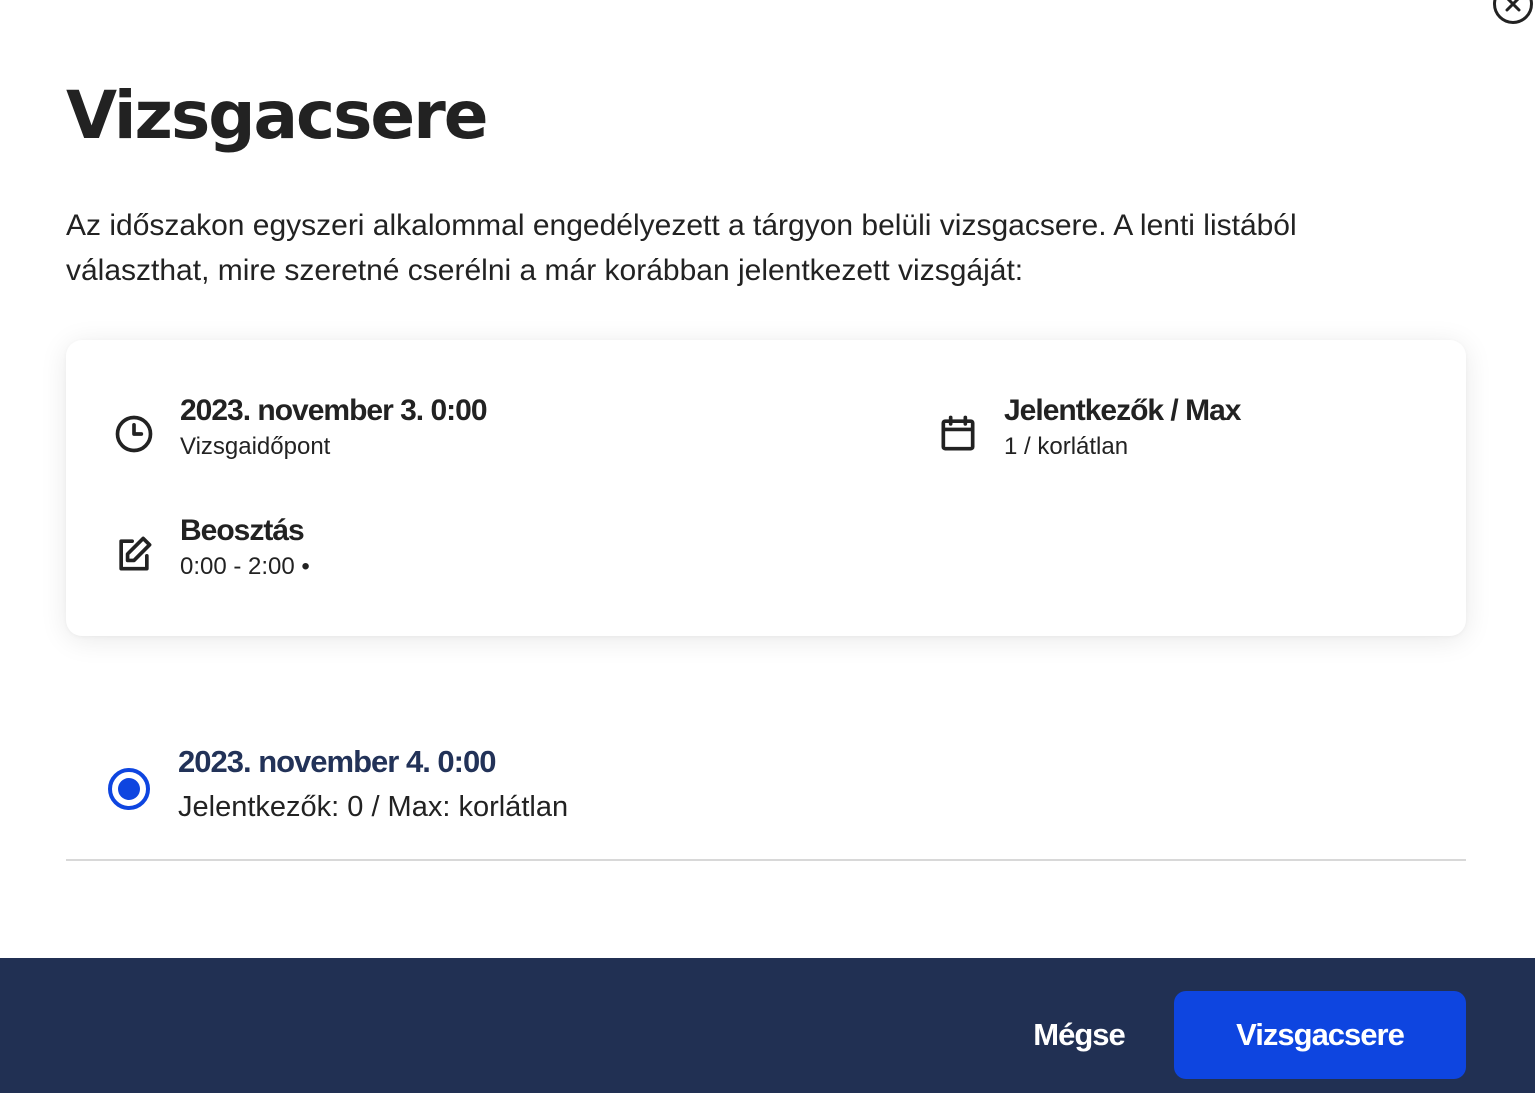  I want to click on dialog-title: Vizsgacsere, so click(277, 115).